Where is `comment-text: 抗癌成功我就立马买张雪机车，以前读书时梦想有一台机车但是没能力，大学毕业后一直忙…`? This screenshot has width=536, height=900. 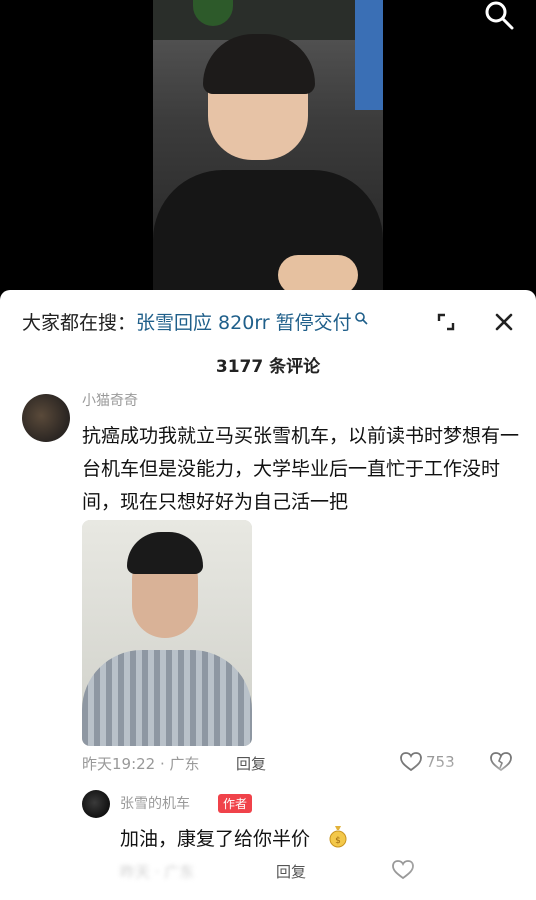
comment-text: 抗癌成功我就立马买张雪机车，以前读书时梦想有一台机车但是没能力，大学毕业后一直忙… is located at coordinates (301, 469).